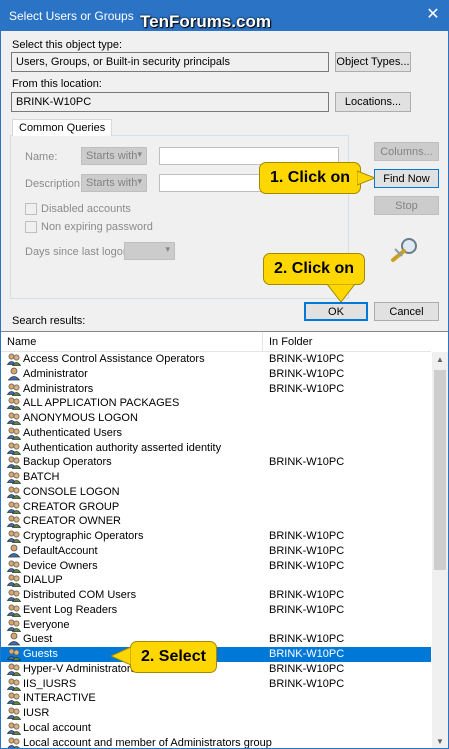 The height and width of the screenshot is (749, 449). Describe the element at coordinates (216, 566) in the screenshot. I see `table-row: Device Owners BRINK-W10PC` at that location.